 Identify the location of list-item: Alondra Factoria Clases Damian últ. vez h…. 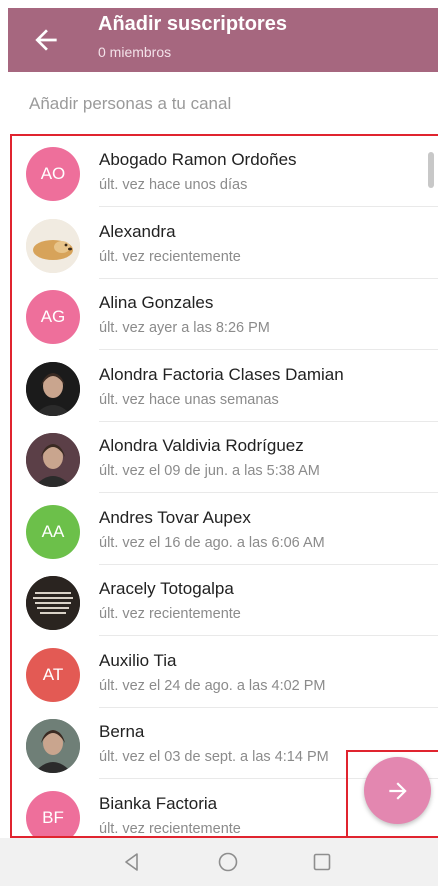
(225, 386).